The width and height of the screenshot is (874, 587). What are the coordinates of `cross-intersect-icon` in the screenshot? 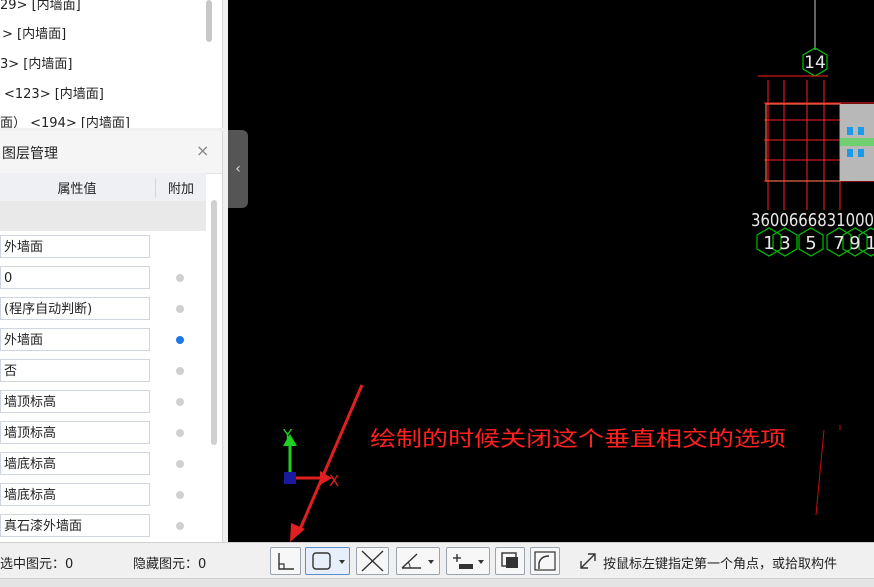 It's located at (372, 561).